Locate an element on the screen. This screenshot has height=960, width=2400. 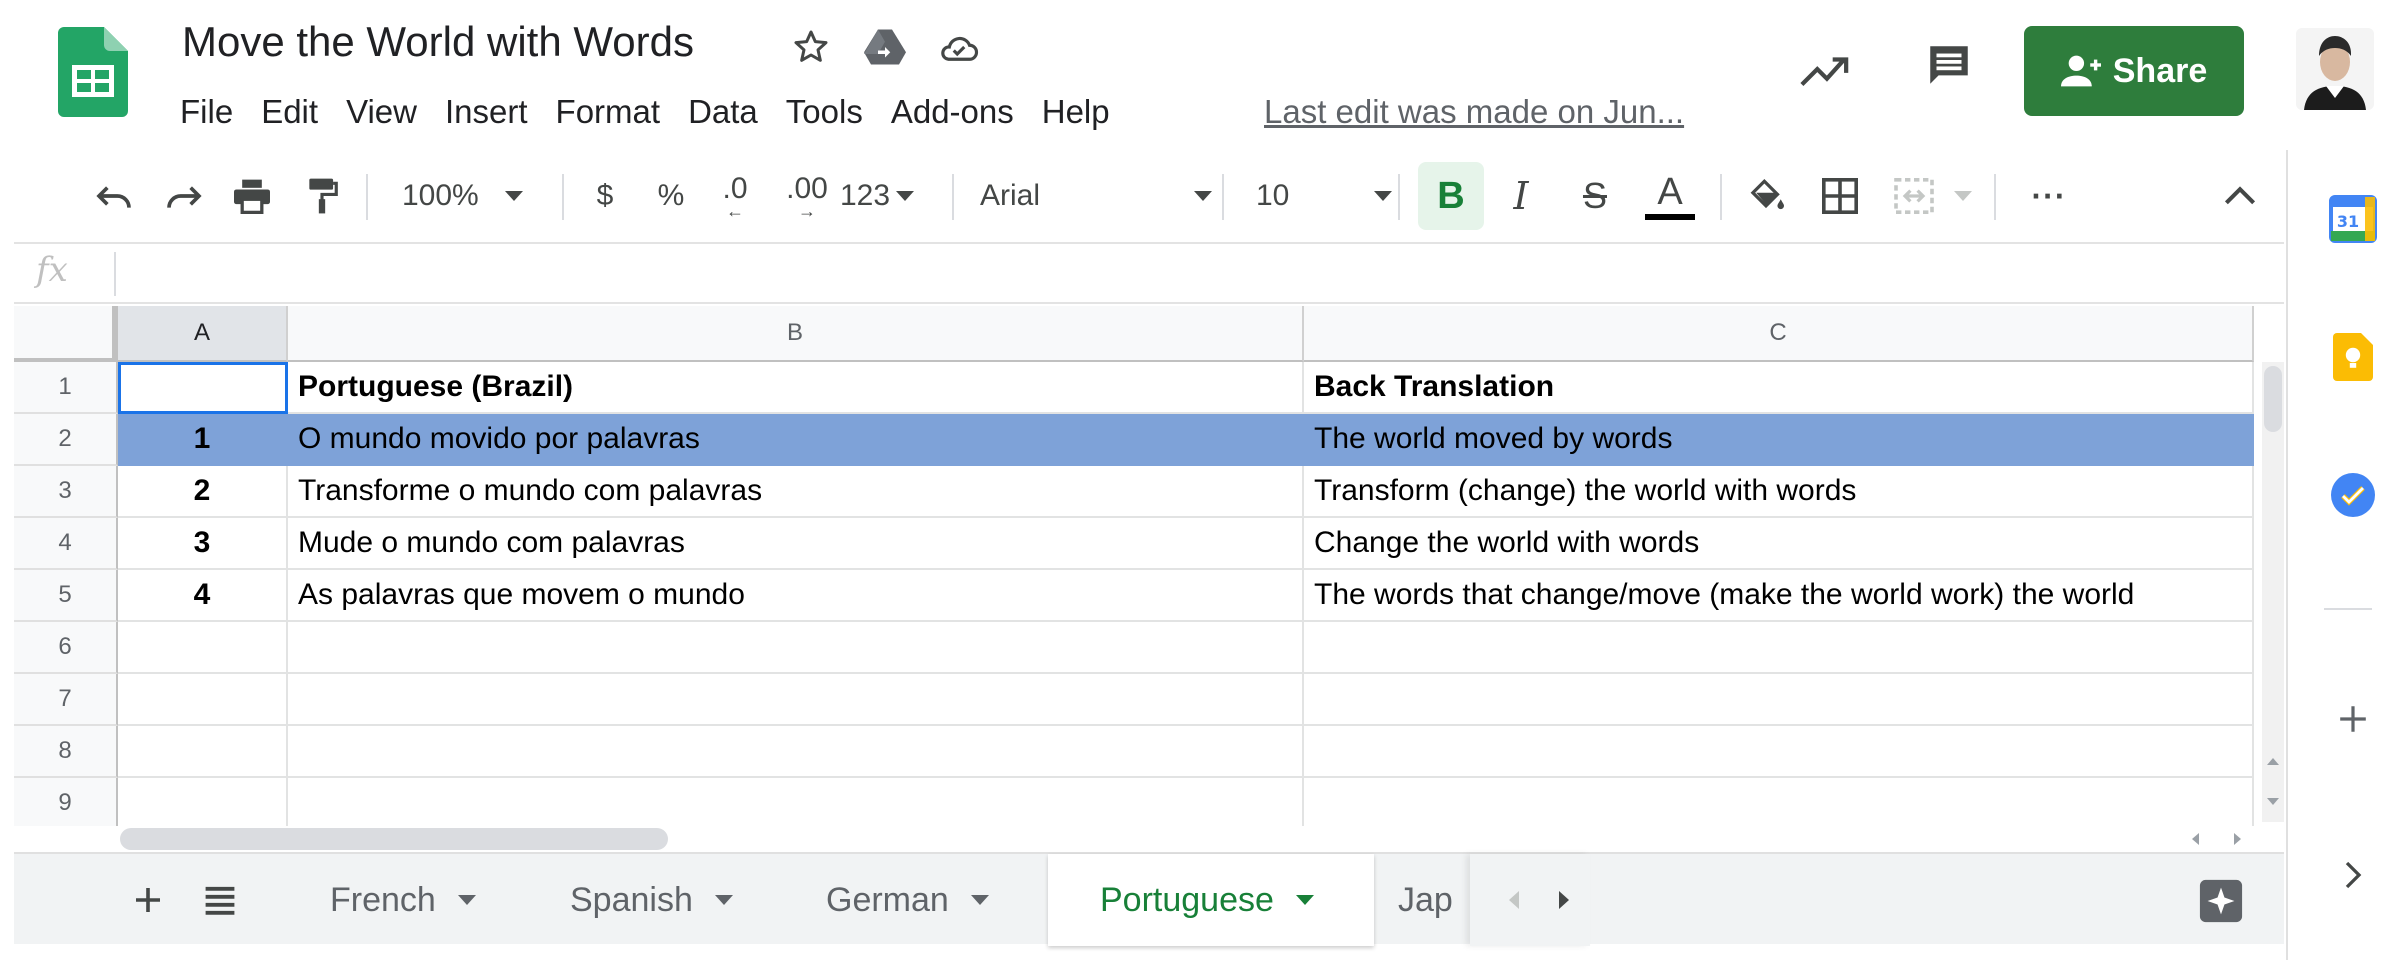
cell-a4: 3 is located at coordinates (203, 544).